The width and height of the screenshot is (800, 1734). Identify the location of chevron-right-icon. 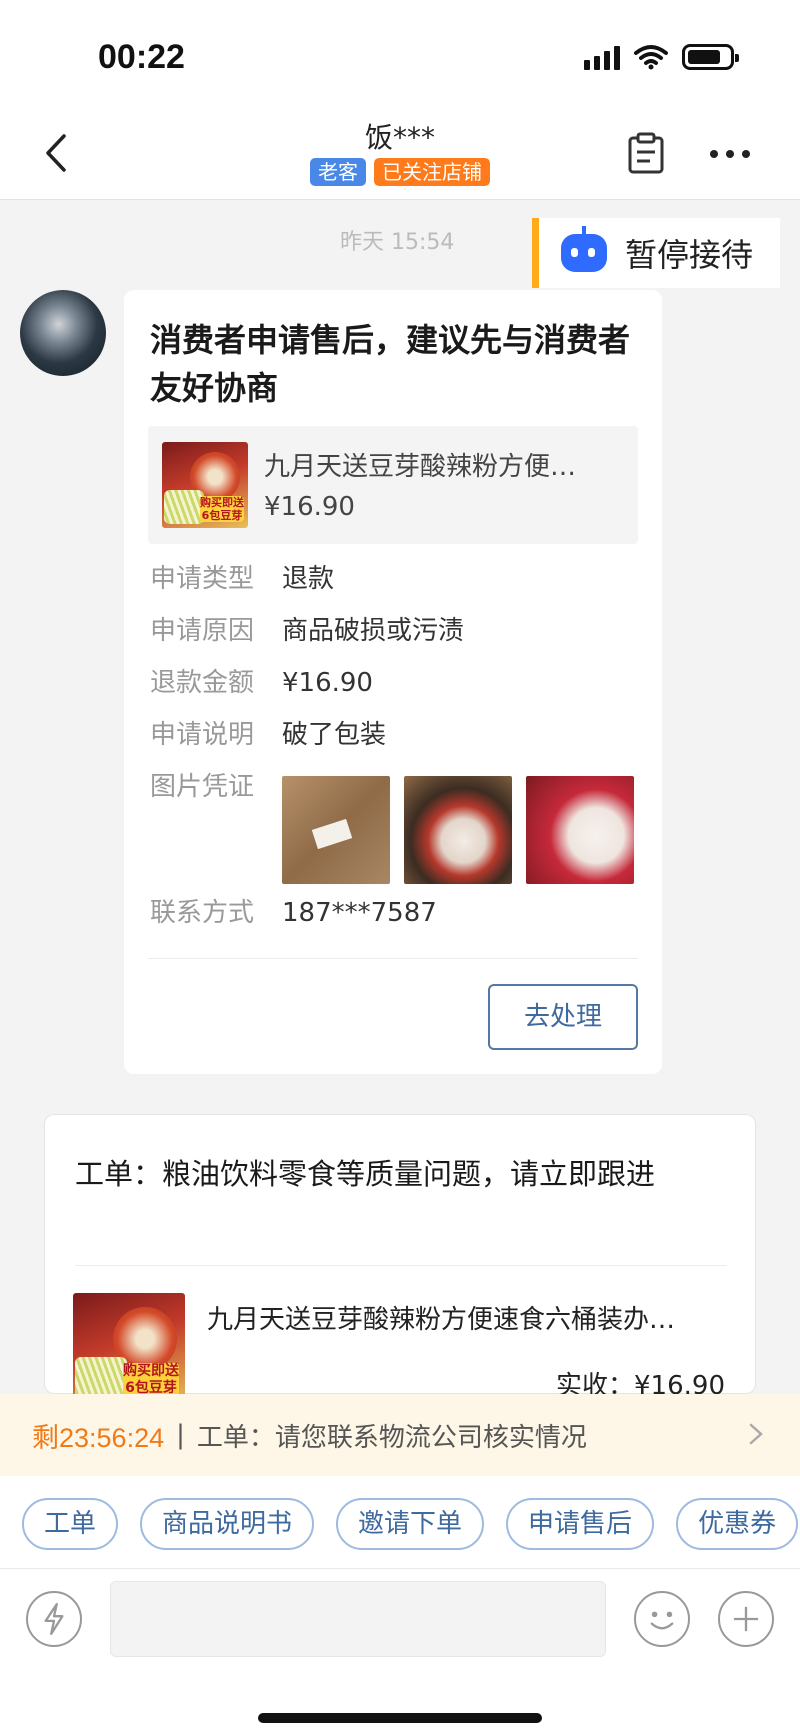
(756, 1434).